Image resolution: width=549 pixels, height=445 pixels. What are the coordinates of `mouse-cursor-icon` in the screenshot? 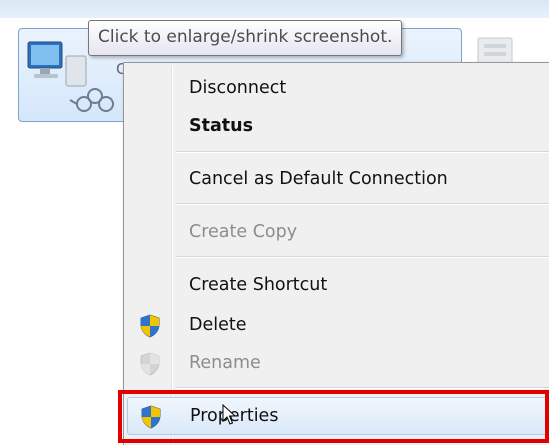 It's located at (230, 414).